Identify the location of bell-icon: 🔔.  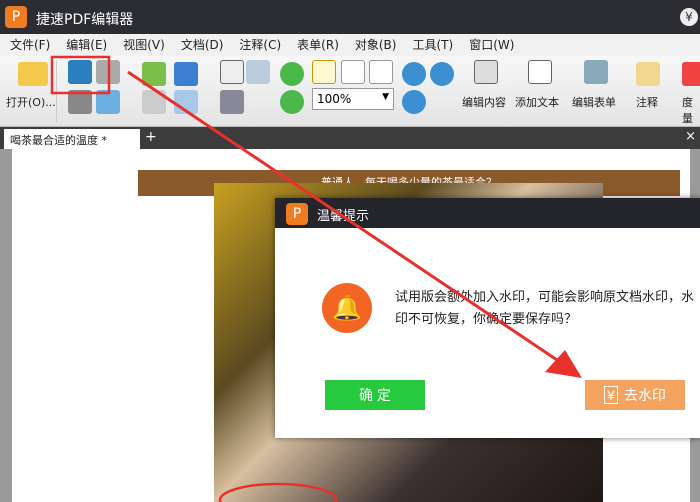
(347, 308).